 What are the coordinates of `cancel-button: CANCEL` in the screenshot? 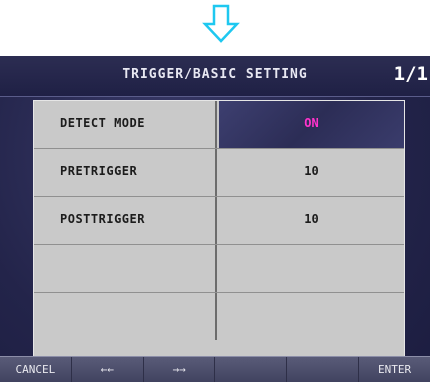 It's located at (36, 369).